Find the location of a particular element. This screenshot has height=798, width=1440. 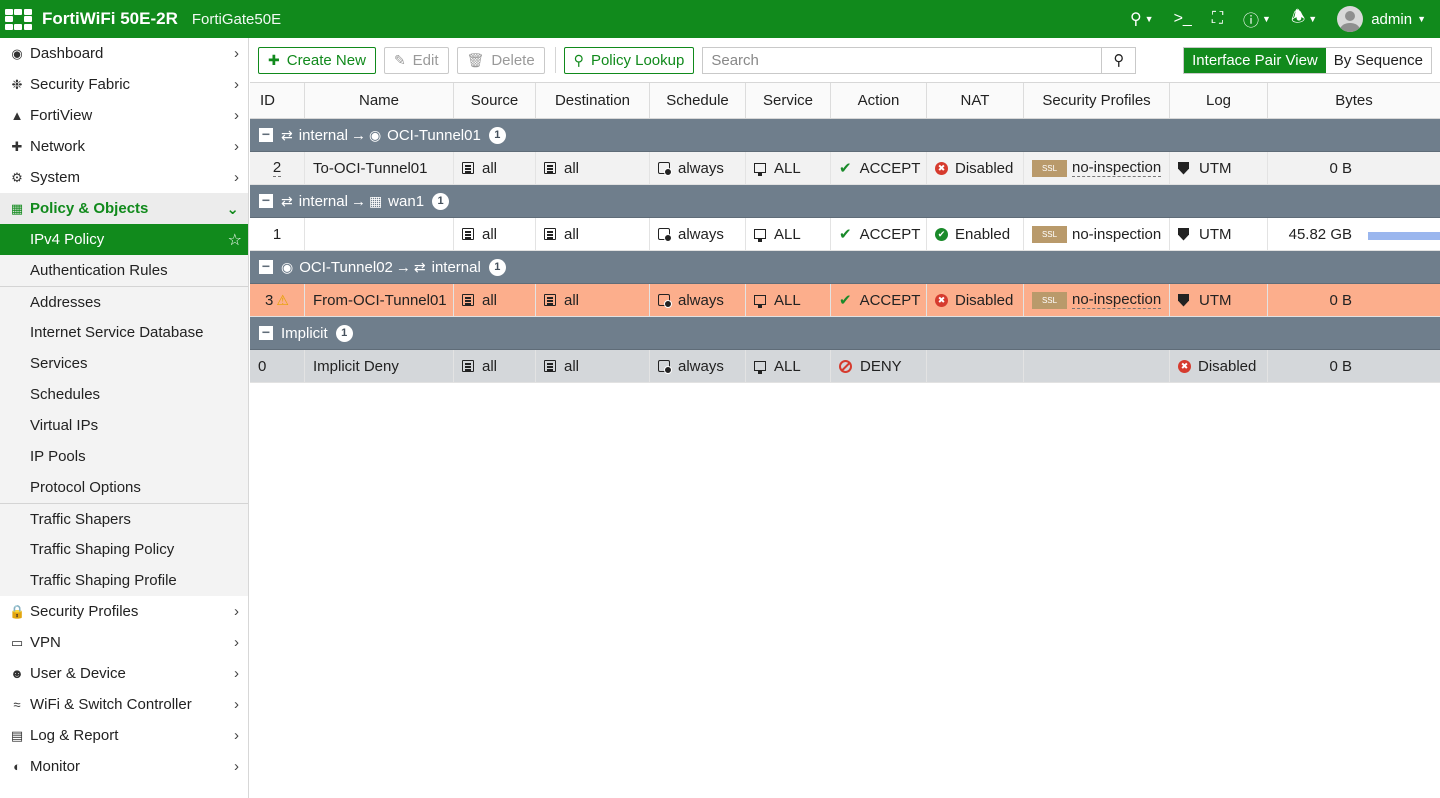

group-header-implicit: − Implicit 1 is located at coordinates (845, 333).